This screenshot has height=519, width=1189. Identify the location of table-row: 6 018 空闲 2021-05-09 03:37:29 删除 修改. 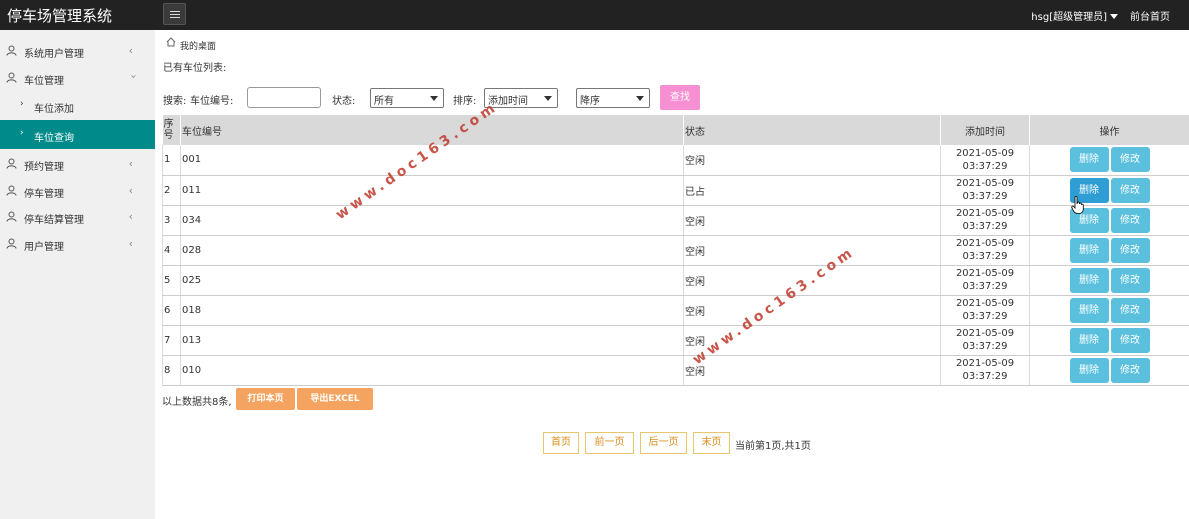
(675, 310).